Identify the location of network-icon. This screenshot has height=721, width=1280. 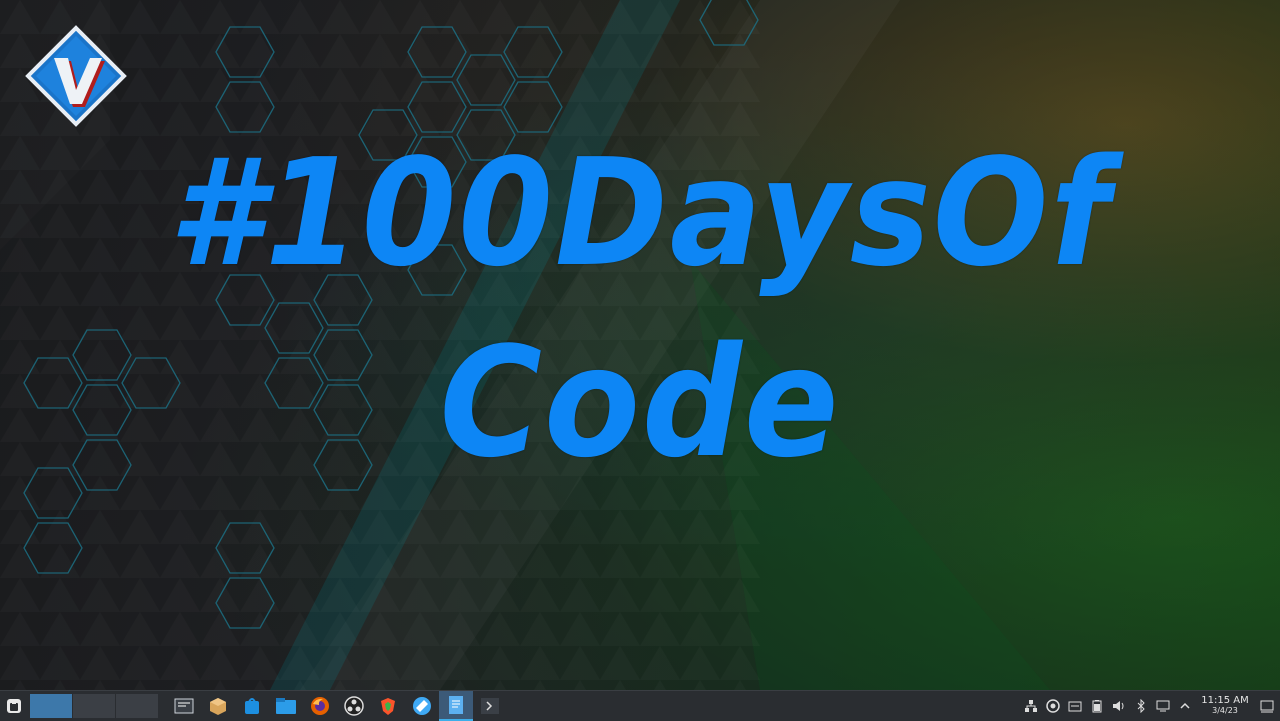
(1031, 706).